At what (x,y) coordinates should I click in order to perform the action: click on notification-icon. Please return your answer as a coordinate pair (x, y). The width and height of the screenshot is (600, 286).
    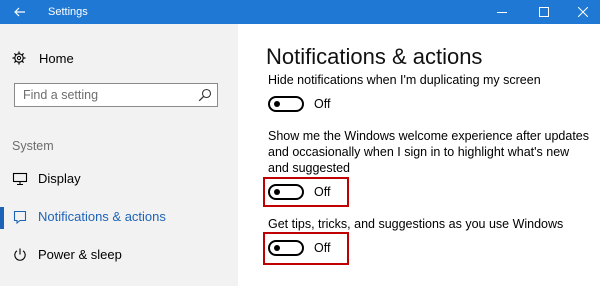
    Looking at the image, I should click on (20, 217).